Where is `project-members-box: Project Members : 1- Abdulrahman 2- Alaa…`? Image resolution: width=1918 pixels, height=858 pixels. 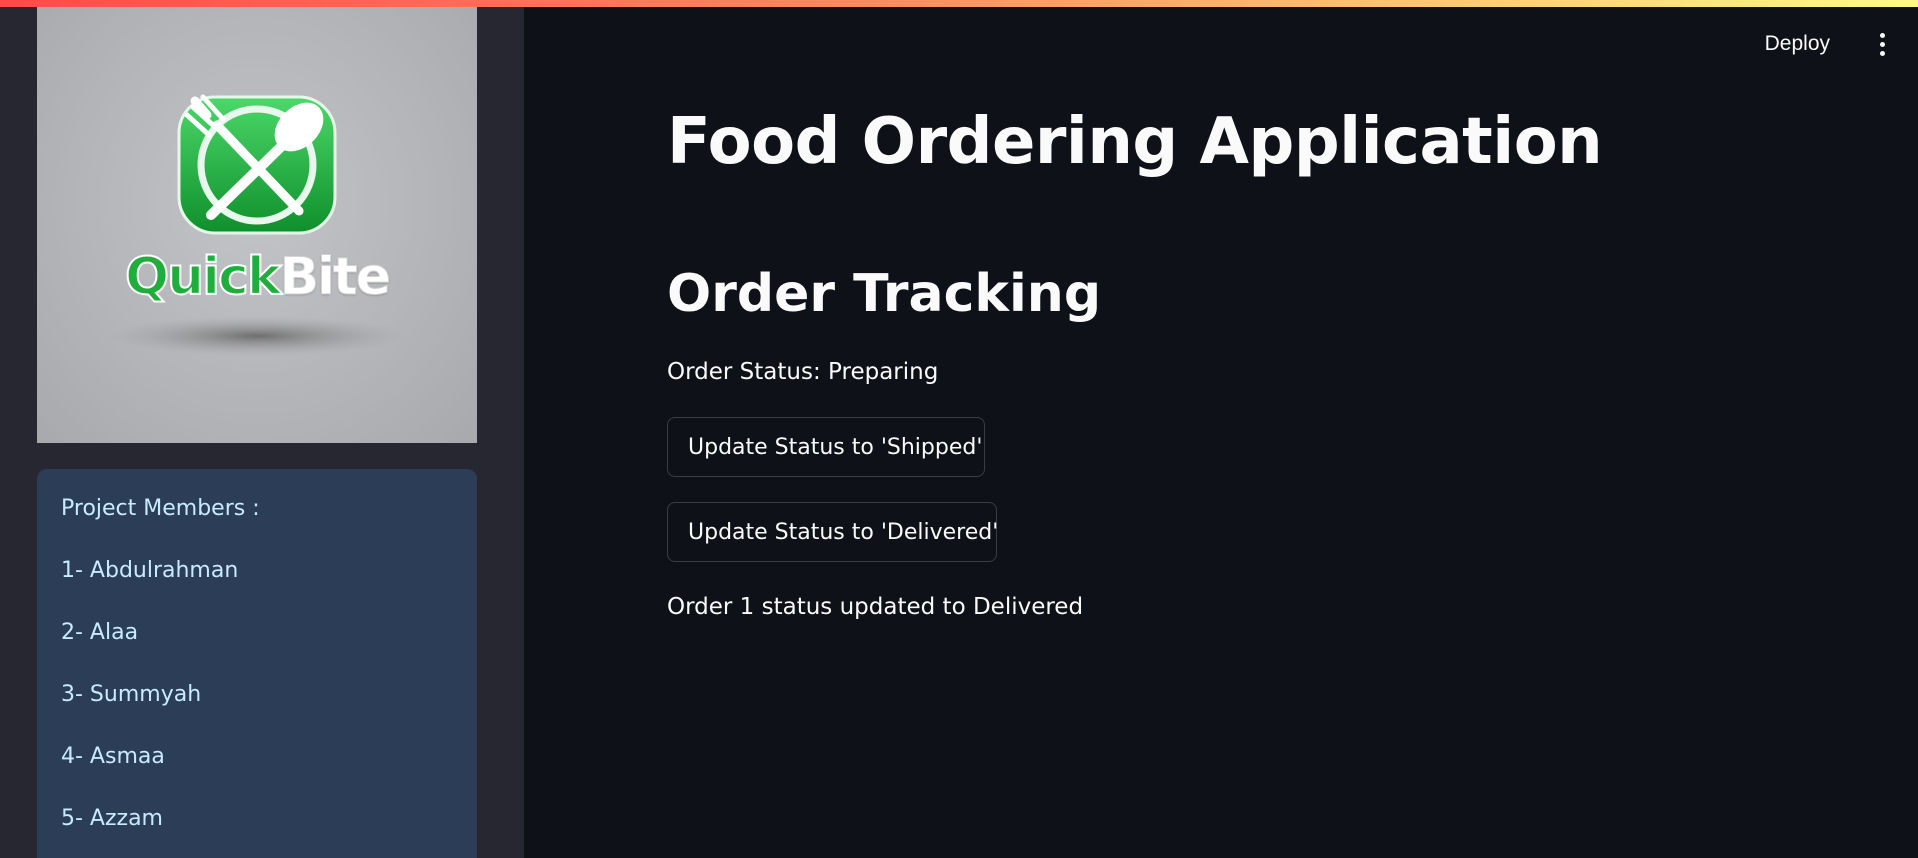 project-members-box: Project Members : 1- Abdulrahman 2- Alaa… is located at coordinates (257, 663).